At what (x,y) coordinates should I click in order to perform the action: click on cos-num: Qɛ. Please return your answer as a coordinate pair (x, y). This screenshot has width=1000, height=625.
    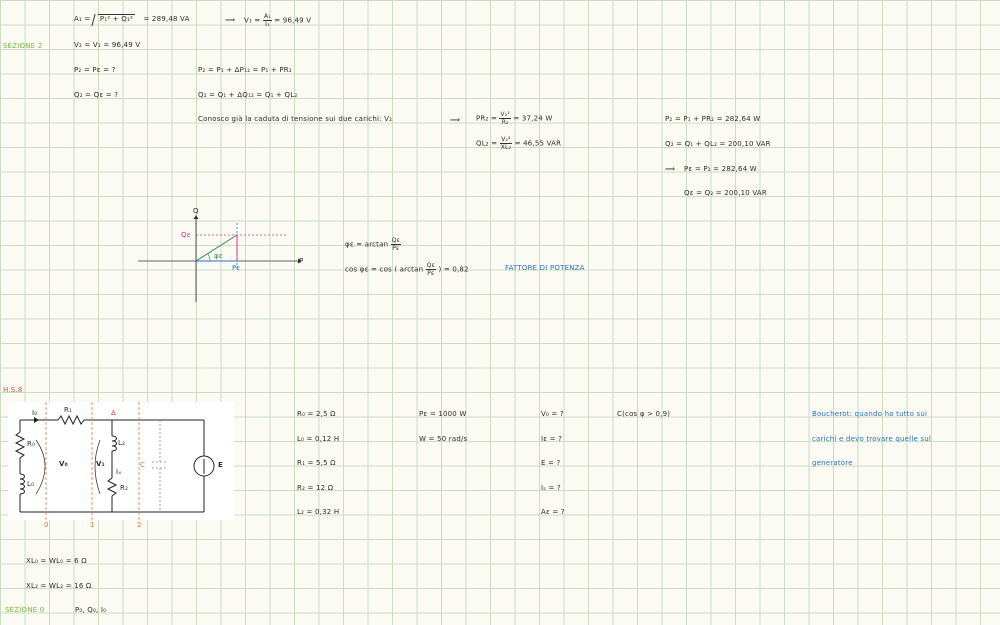
    Looking at the image, I should click on (431, 266).